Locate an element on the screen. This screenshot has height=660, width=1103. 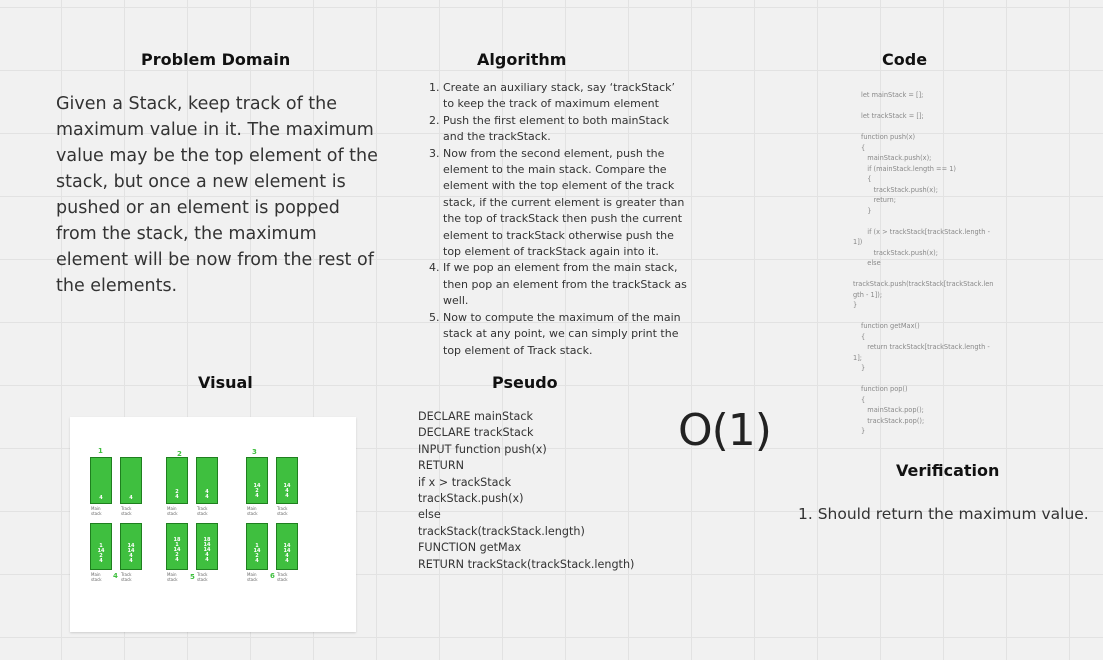
code-line: function getMax() is located at coordinates (890, 326).